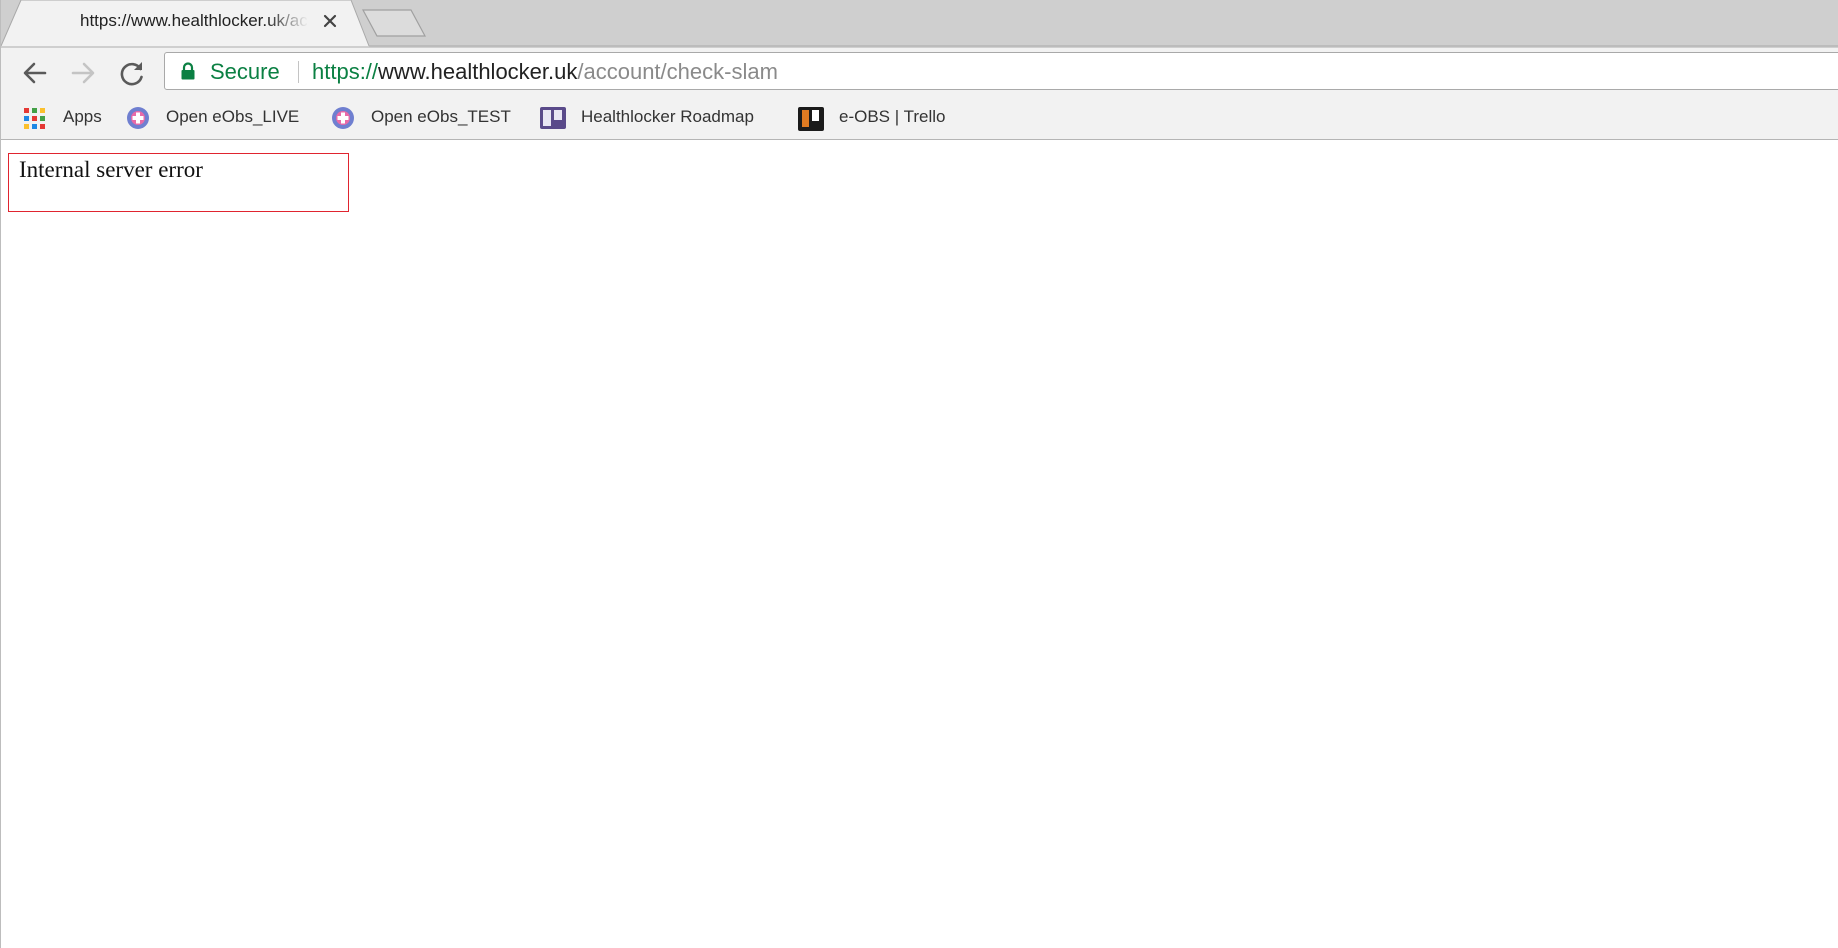 The image size is (1838, 948). I want to click on bookmark-eobs-trello: e-OBS | Trello, so click(882, 117).